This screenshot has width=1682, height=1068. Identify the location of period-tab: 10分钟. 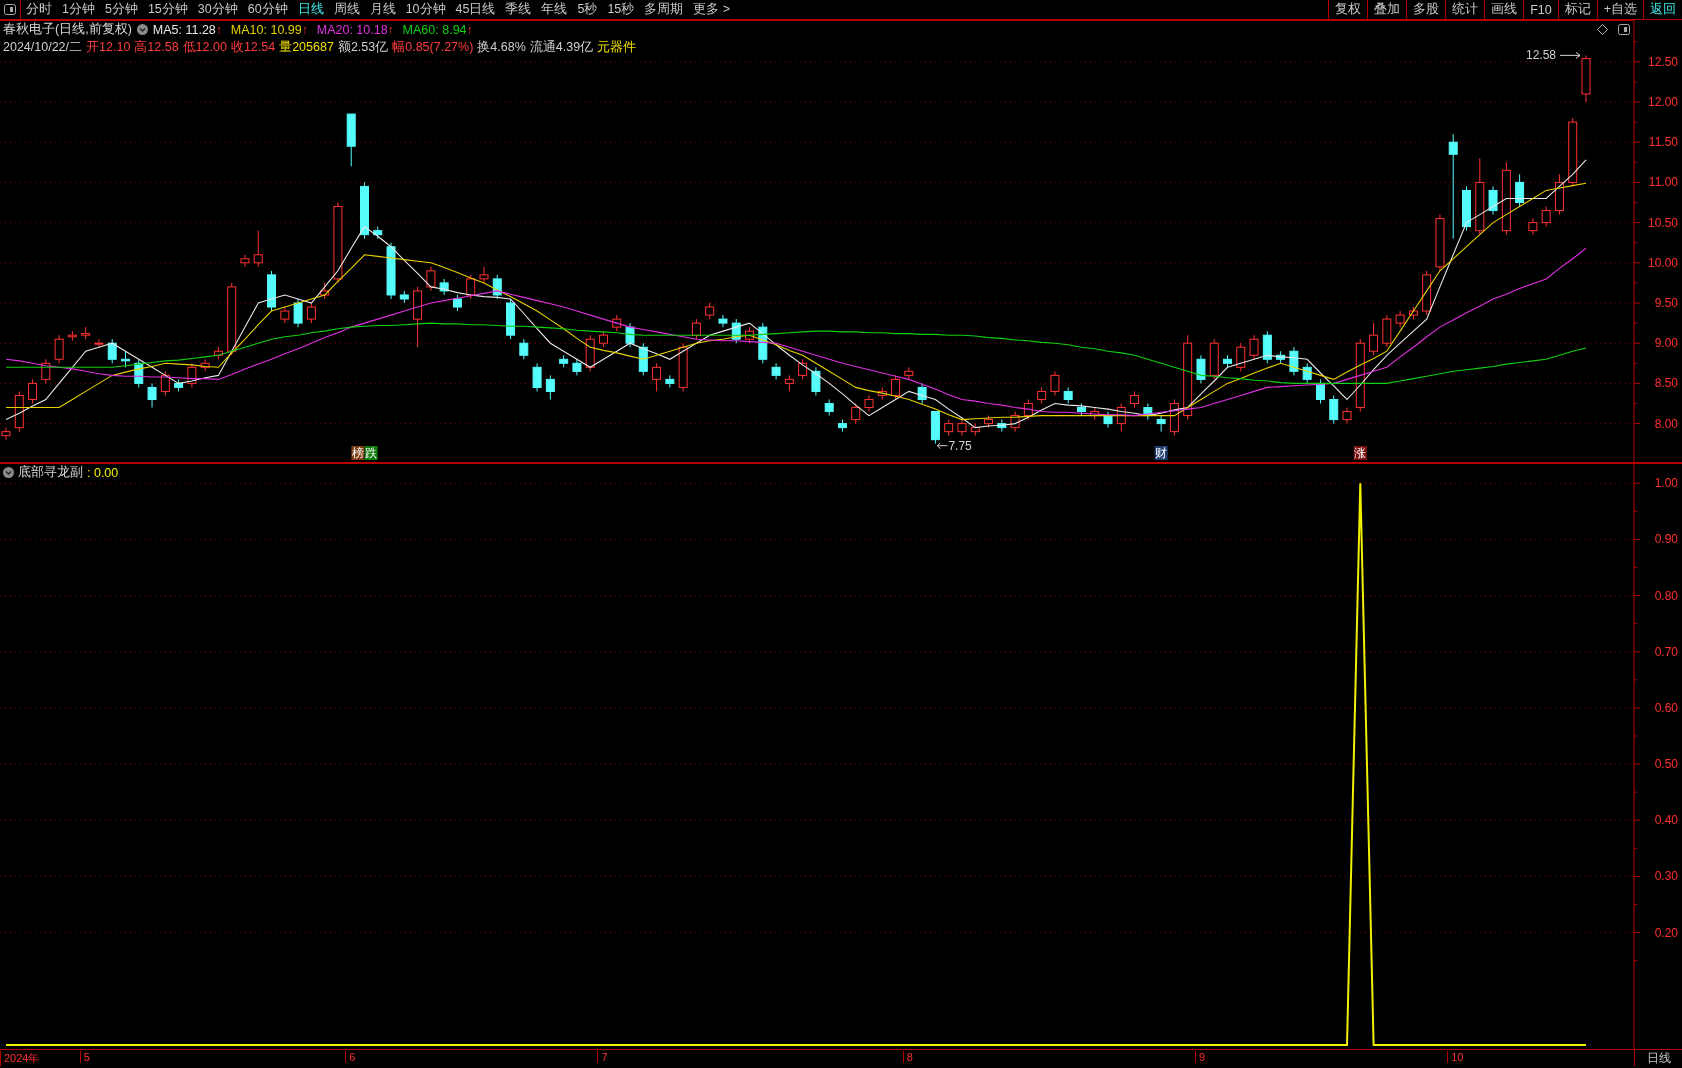
(425, 9).